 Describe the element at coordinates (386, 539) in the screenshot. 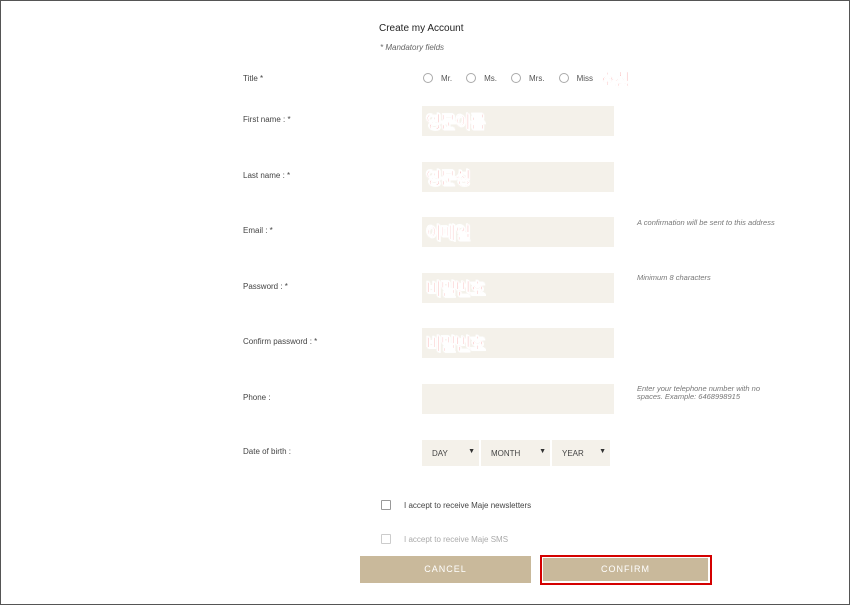

I see `sms-checkbox` at that location.